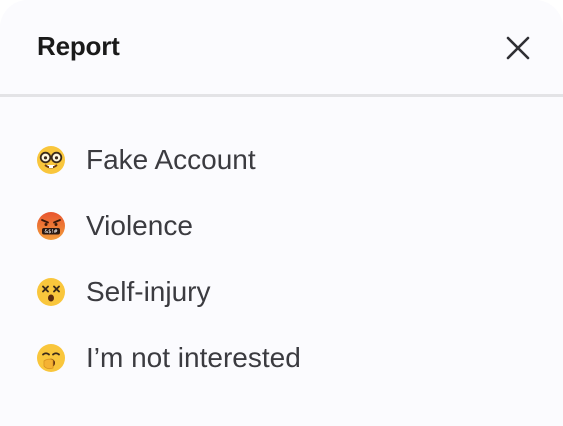 This screenshot has width=563, height=426. What do you see at coordinates (78, 46) in the screenshot?
I see `dialog-title: Report` at bounding box center [78, 46].